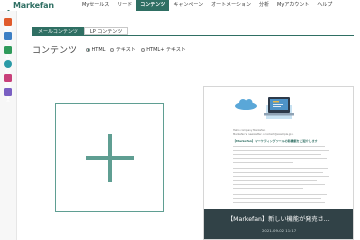 Image resolution: width=360 pixels, height=240 pixels. What do you see at coordinates (279, 230) in the screenshot?
I see `preview-overlay-date: 2021-09-02 11:17` at bounding box center [279, 230].